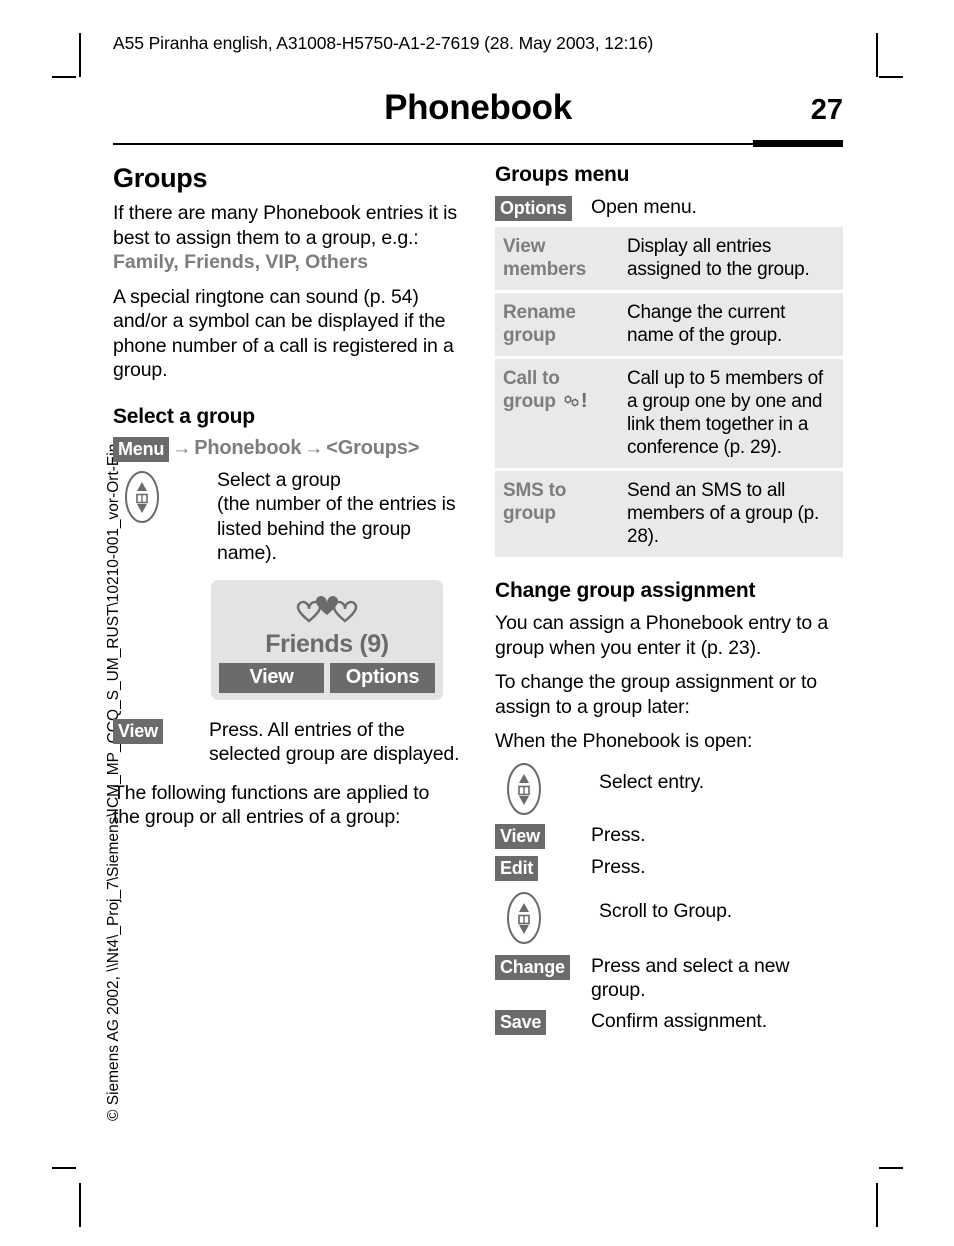 This screenshot has width=954, height=1246. Describe the element at coordinates (562, 174) in the screenshot. I see `subsection-title-groups-menu: Groups menu` at that location.